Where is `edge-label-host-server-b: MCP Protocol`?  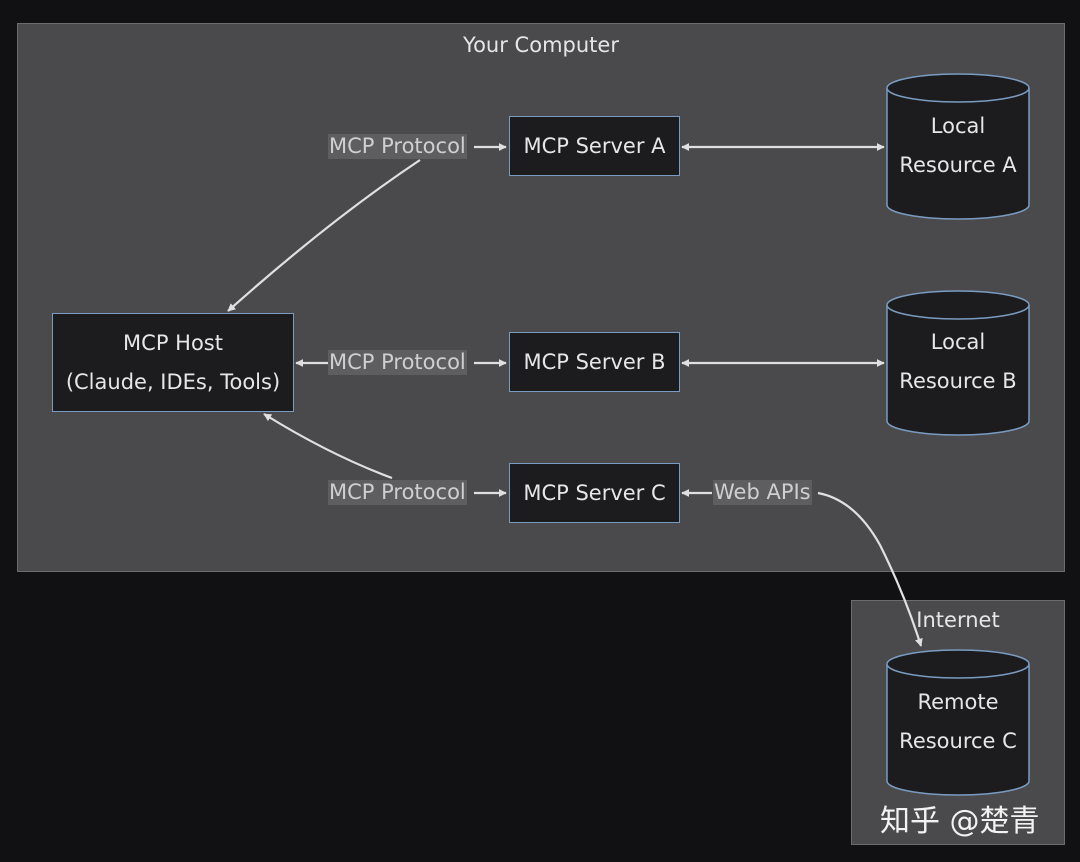 edge-label-host-server-b: MCP Protocol is located at coordinates (397, 362).